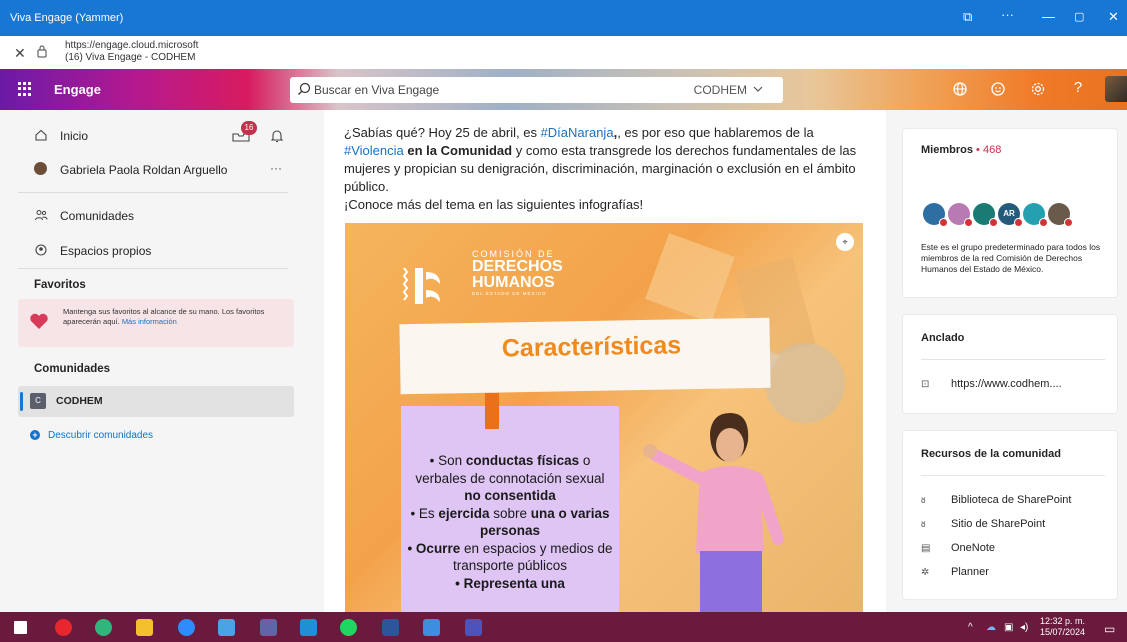 Image resolution: width=1127 pixels, height=642 pixels. What do you see at coordinates (348, 627) in the screenshot?
I see `spotify-icon` at bounding box center [348, 627].